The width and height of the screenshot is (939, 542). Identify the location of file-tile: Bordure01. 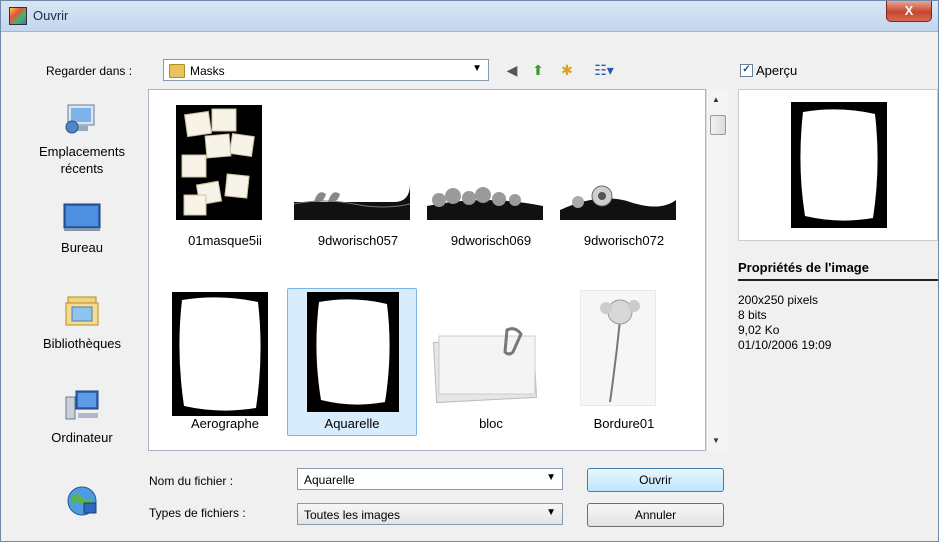
(624, 363).